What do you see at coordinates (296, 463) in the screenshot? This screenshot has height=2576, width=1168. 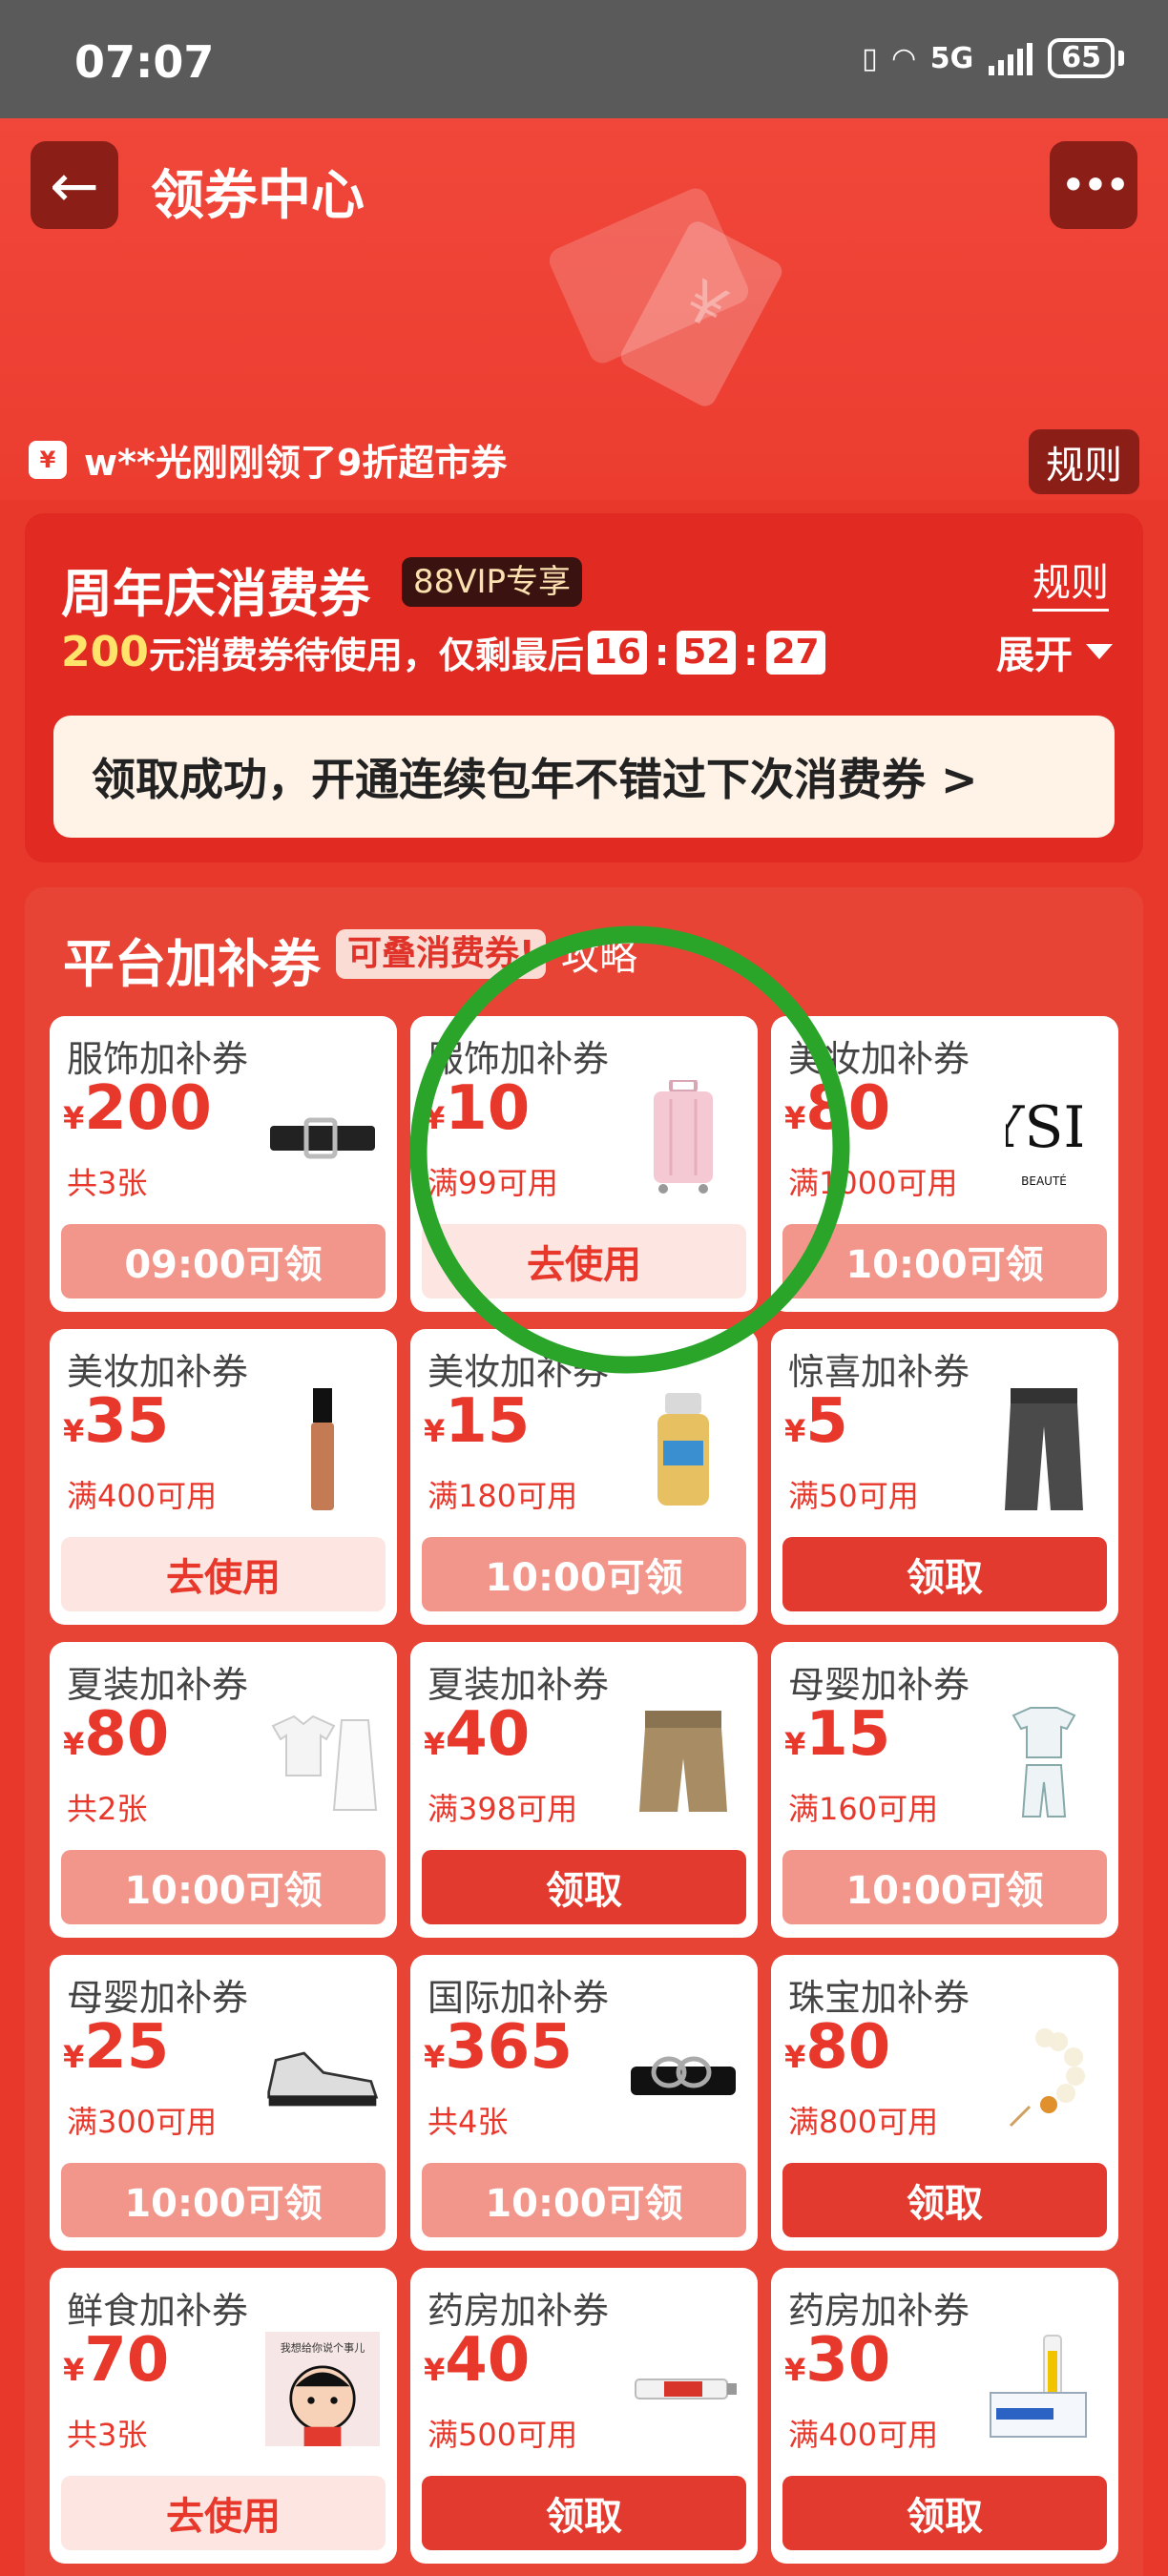 I see `ticker-text: w**光刚刚领了9折超市券` at bounding box center [296, 463].